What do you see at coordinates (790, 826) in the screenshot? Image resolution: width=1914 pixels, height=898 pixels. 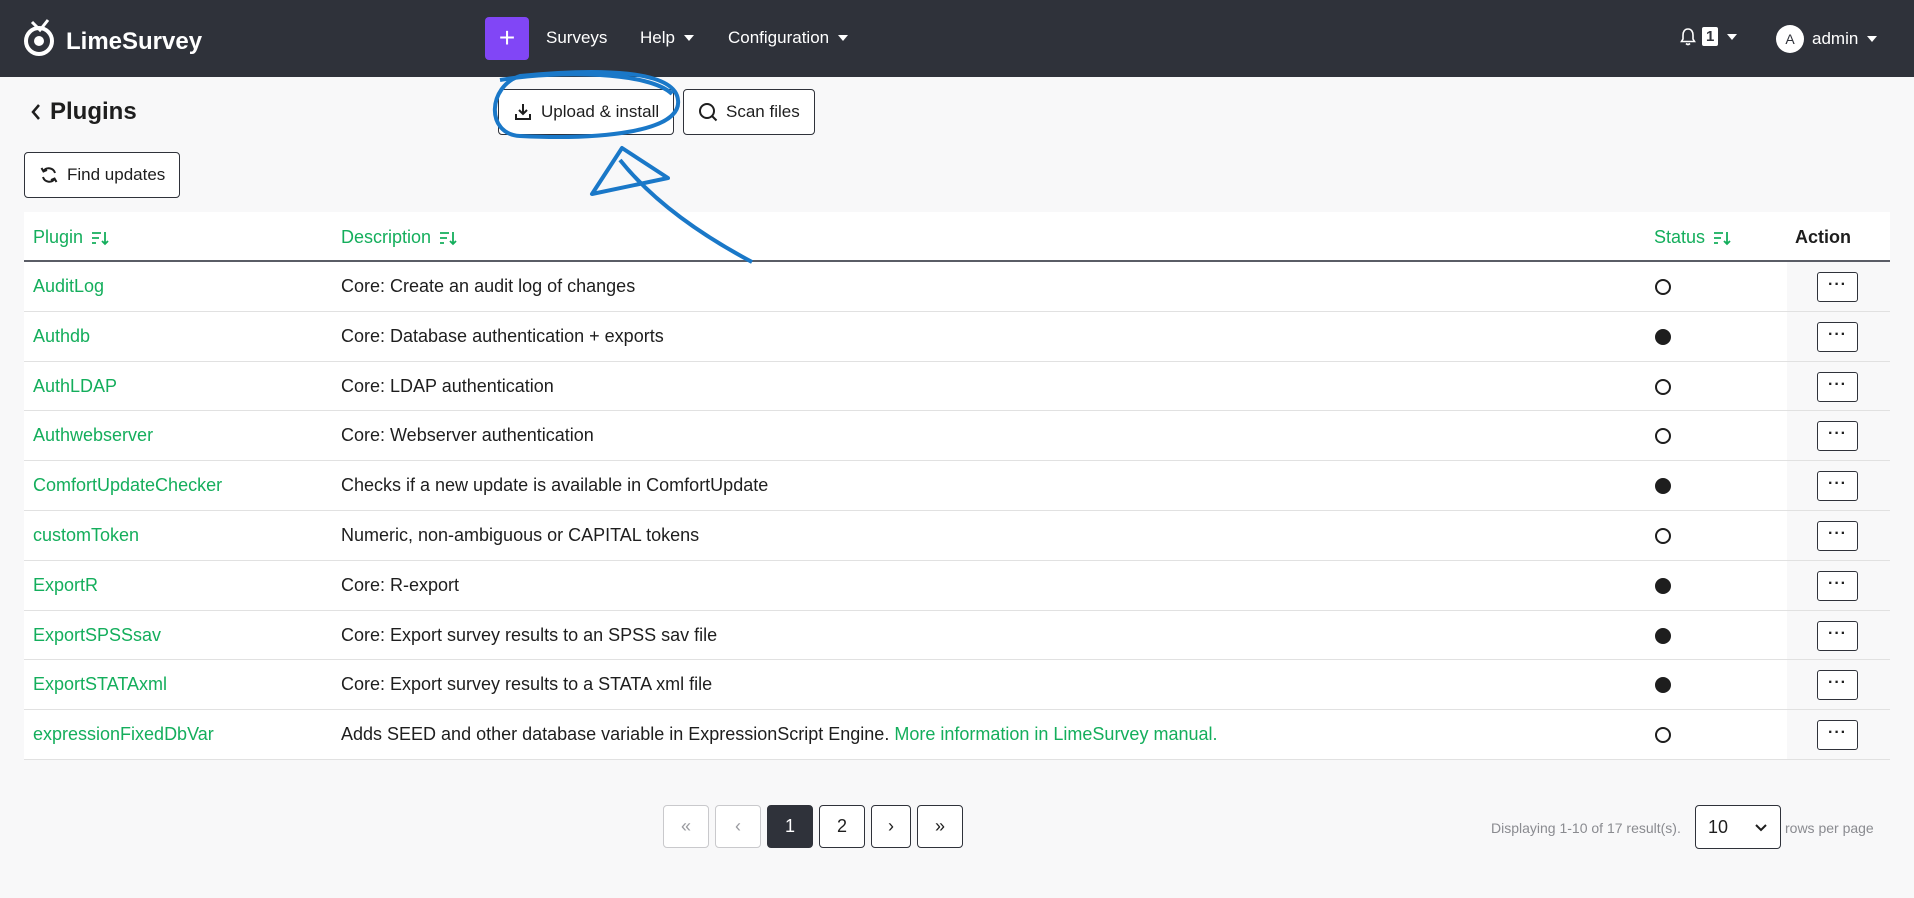 I see `page-1-button: 1` at bounding box center [790, 826].